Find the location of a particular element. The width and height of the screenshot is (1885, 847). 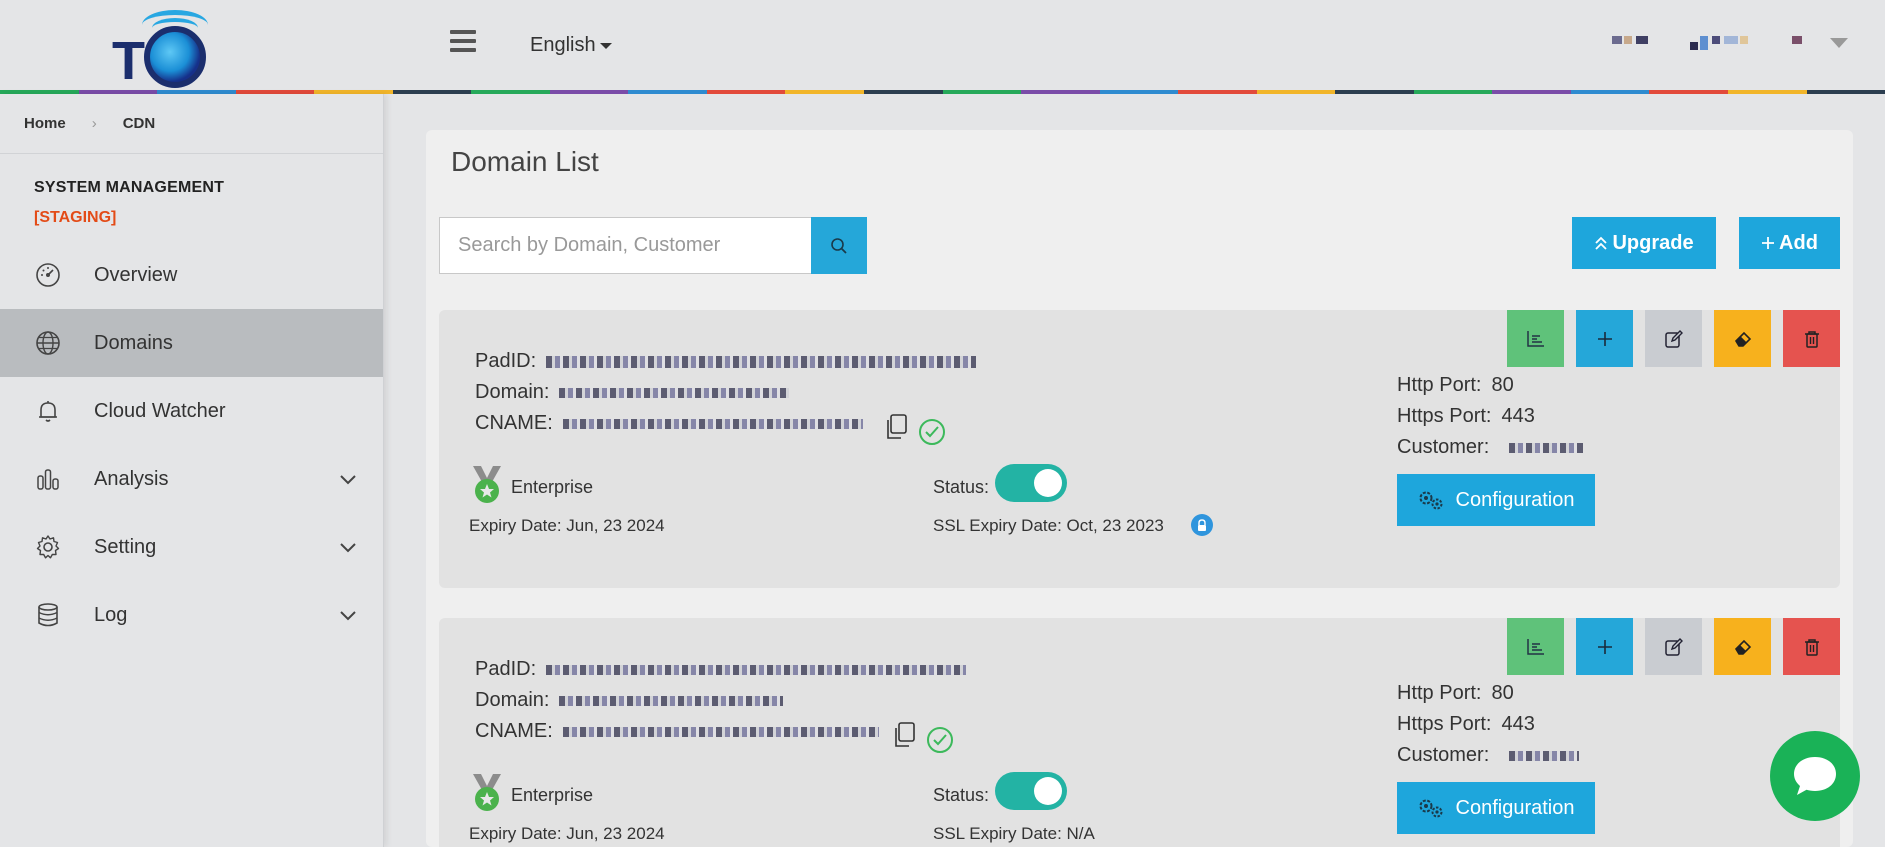

language-dropdown: English is located at coordinates (571, 45).